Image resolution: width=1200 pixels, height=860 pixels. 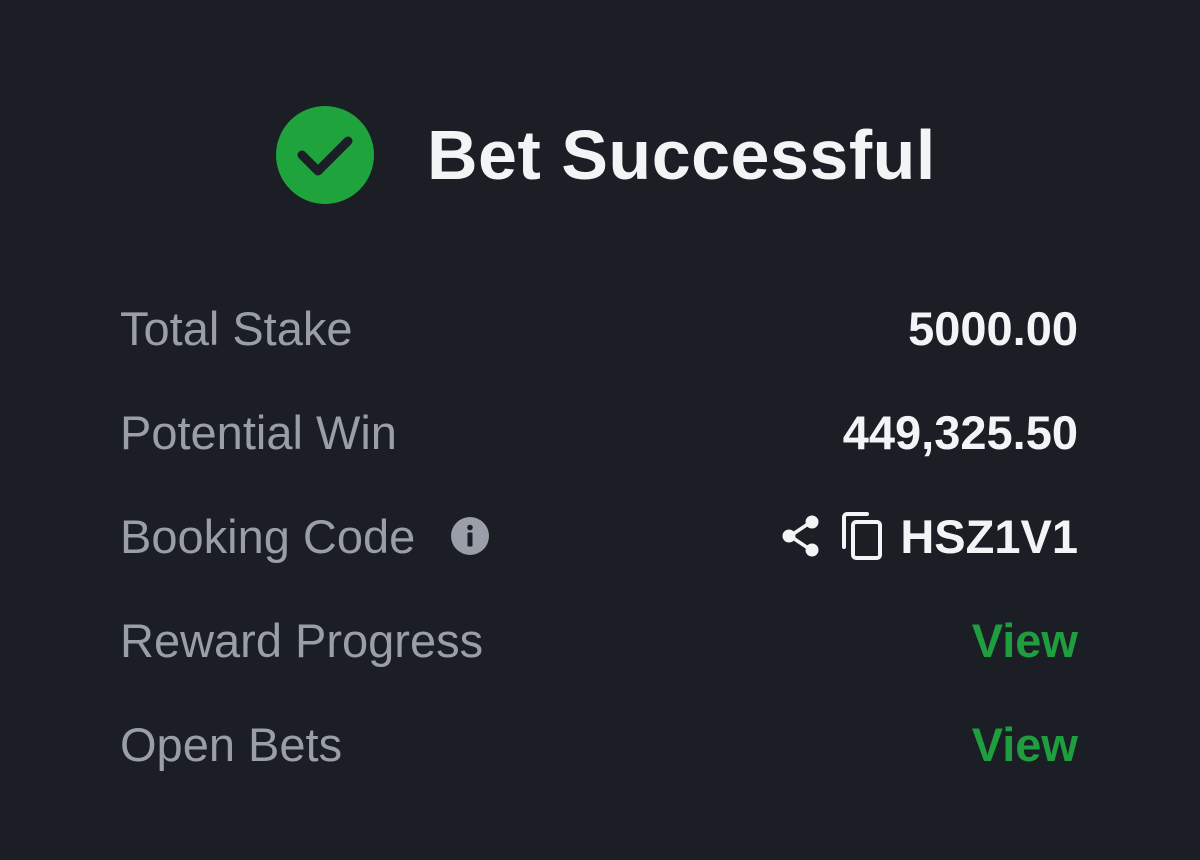 I want to click on booking-code-actions: HSZ1V1, so click(x=929, y=536).